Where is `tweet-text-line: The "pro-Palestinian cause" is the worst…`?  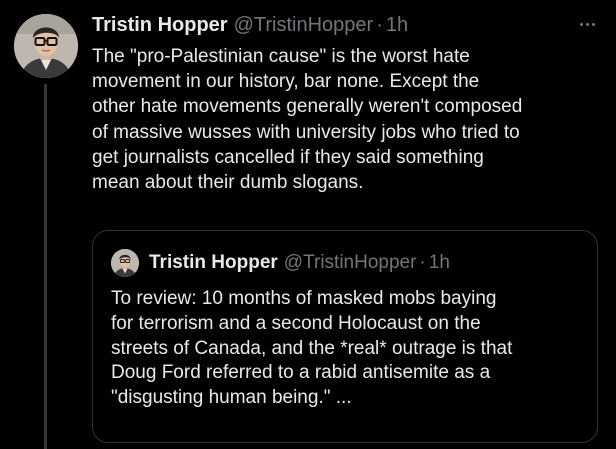 tweet-text-line: The "pro-Palestinian cause" is the worst… is located at coordinates (281, 56).